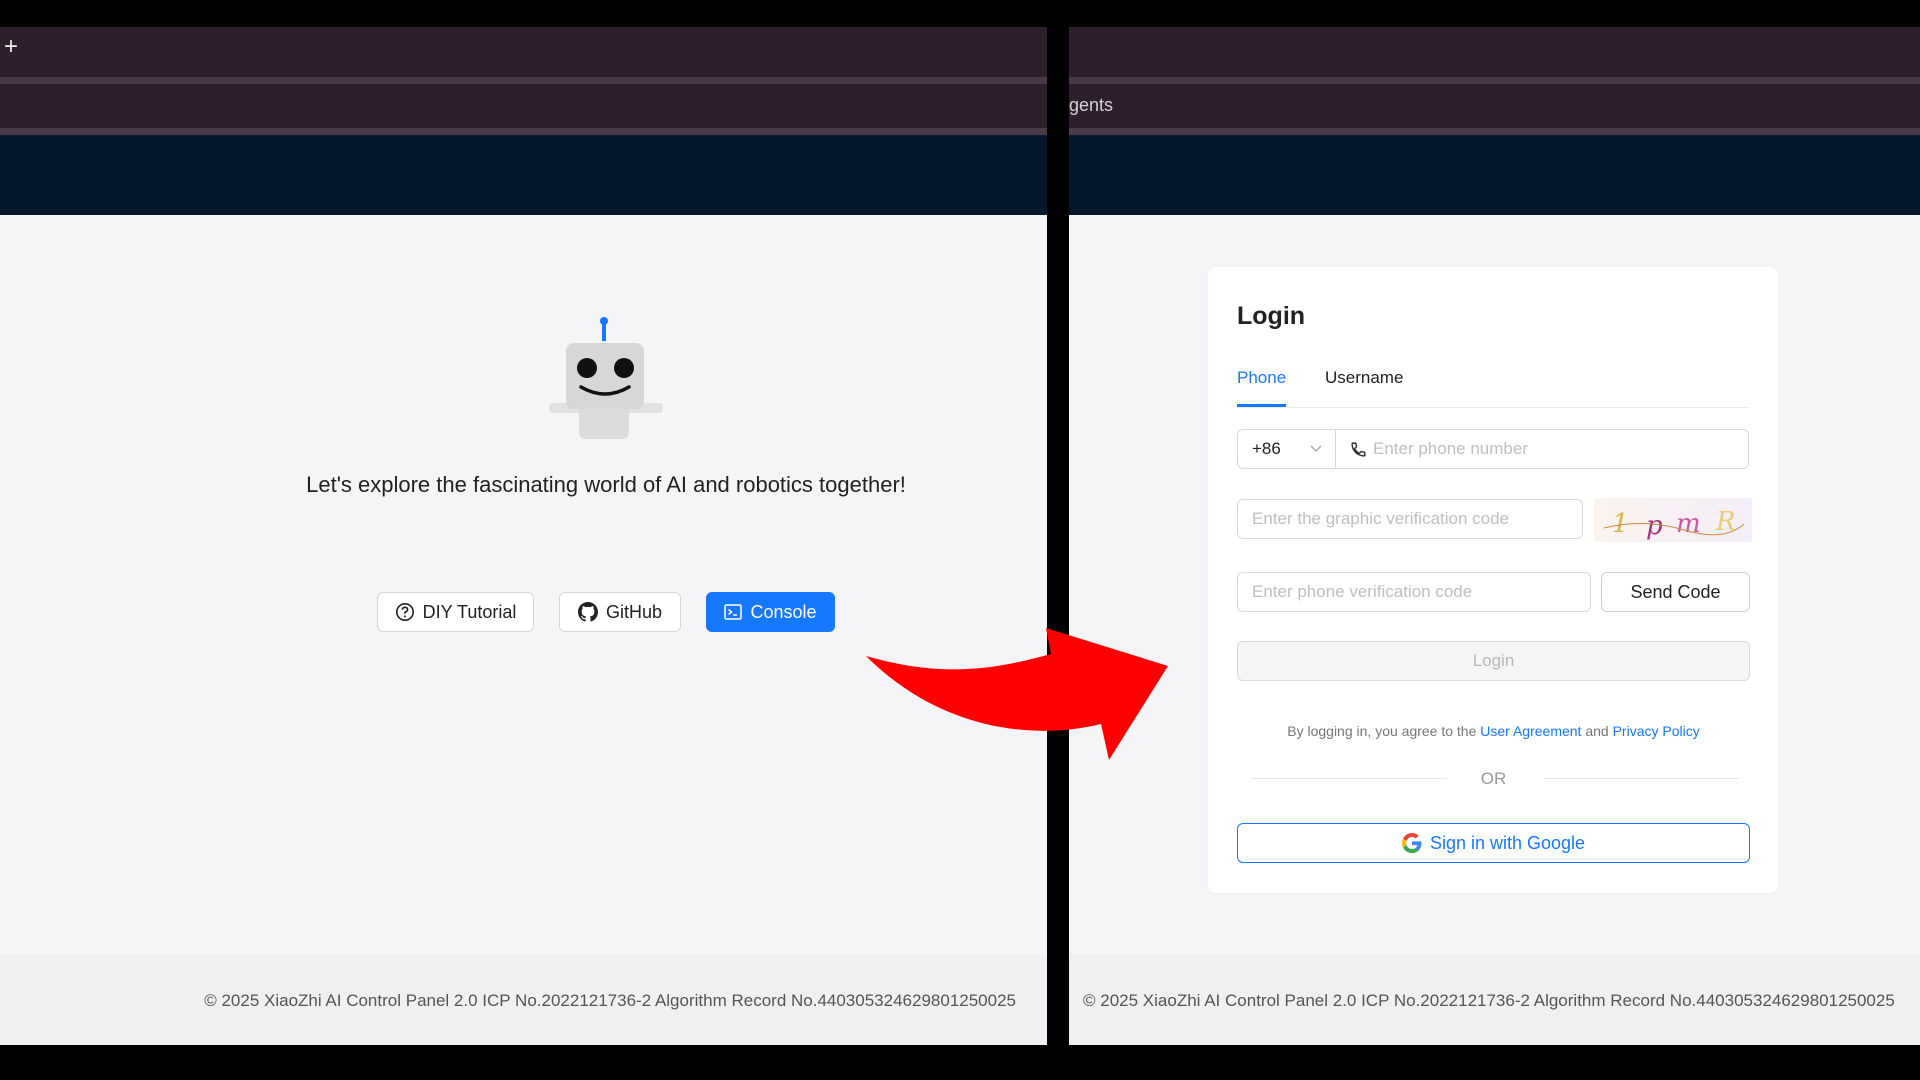  Describe the element at coordinates (1542, 449) in the screenshot. I see `phone-number-input: Enter phone number` at that location.